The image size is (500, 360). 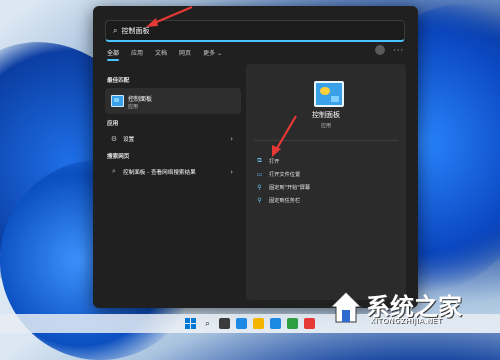 What do you see at coordinates (170, 54) in the screenshot?
I see `filter-tabs: 全部 应用 文档 网页 更多 ⌄` at bounding box center [170, 54].